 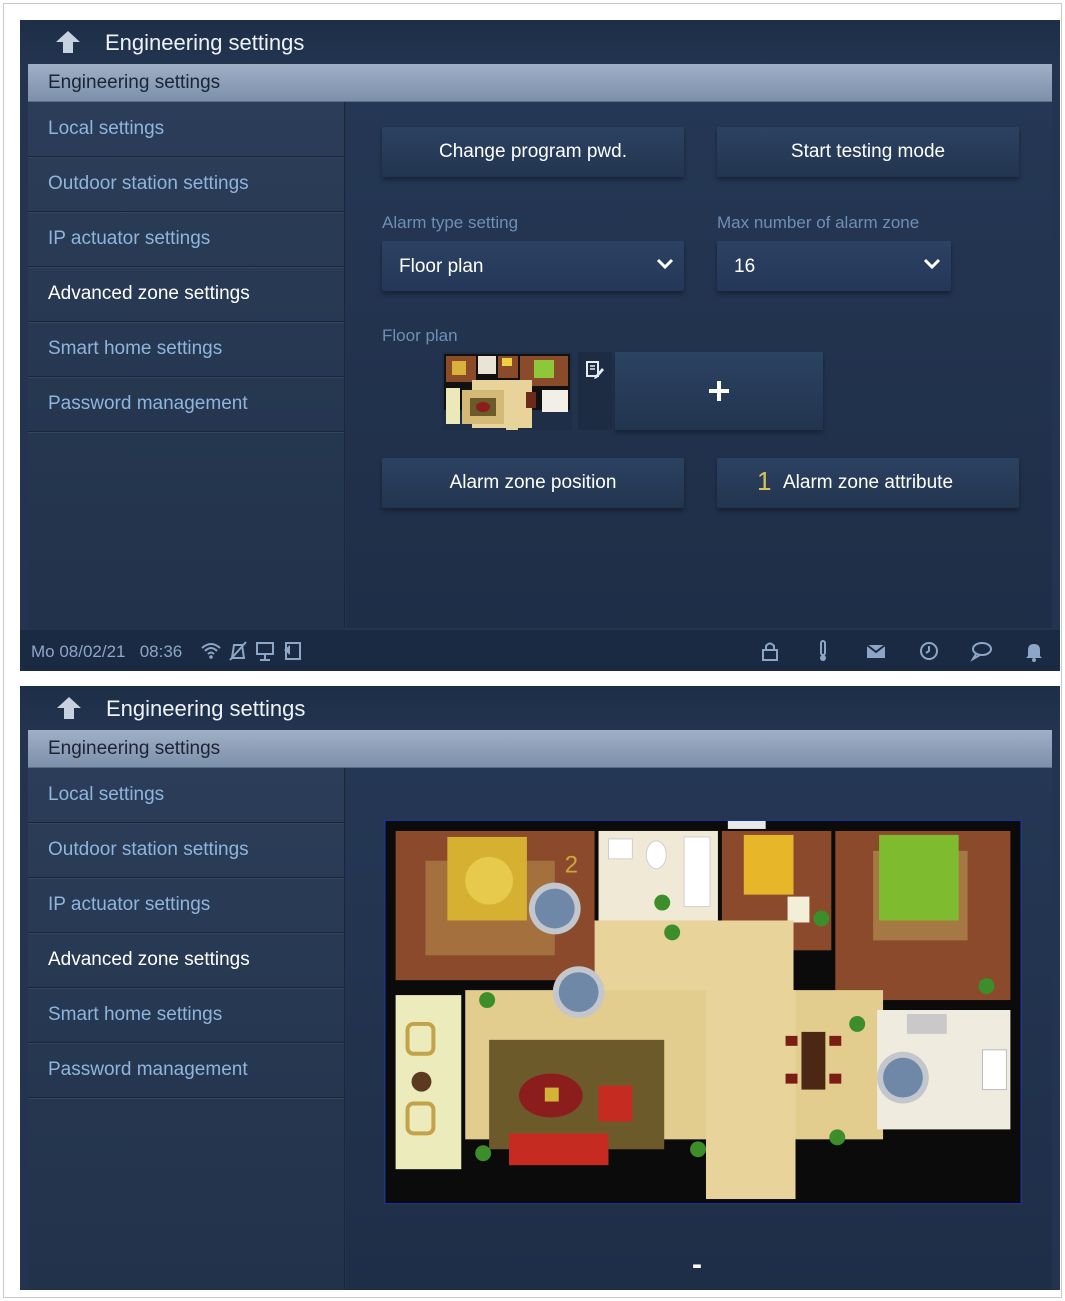 I want to click on status-bar: Mo 08/02/21 08:36, so click(x=540, y=650).